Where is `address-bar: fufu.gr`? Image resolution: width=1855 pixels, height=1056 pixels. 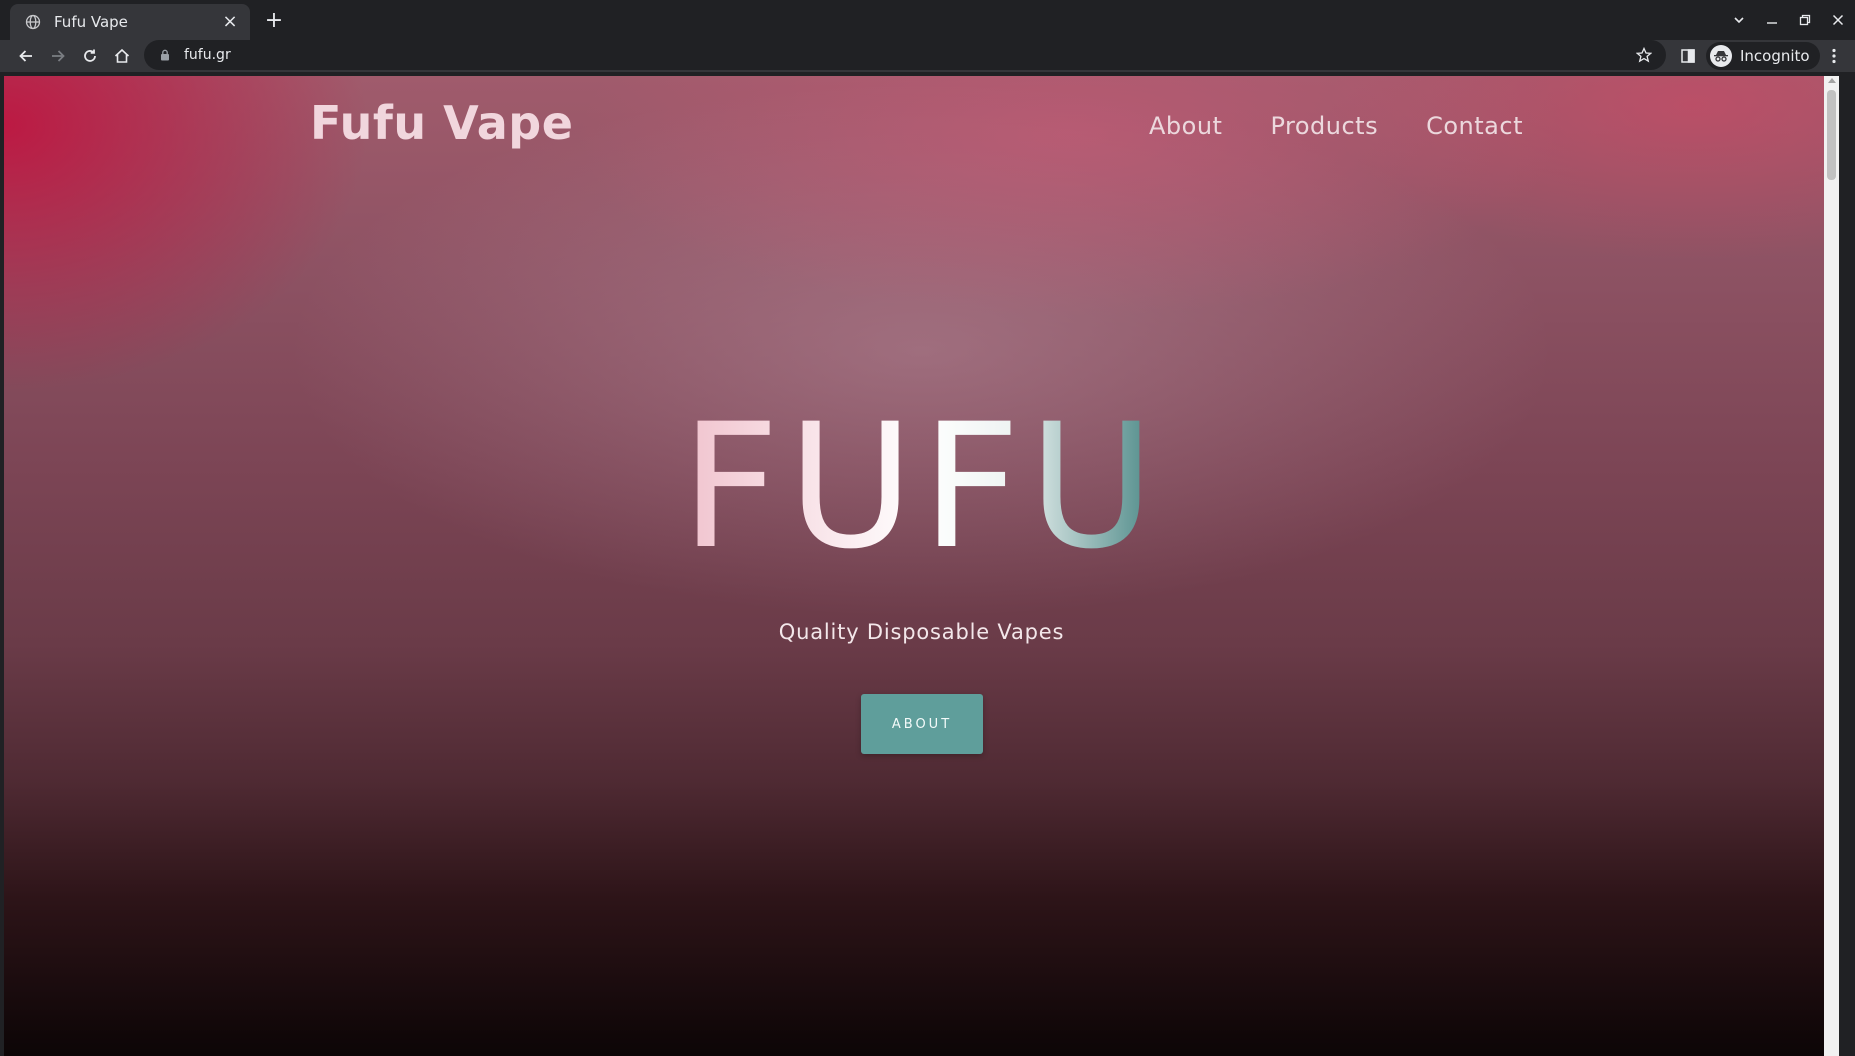 address-bar: fufu.gr is located at coordinates (905, 55).